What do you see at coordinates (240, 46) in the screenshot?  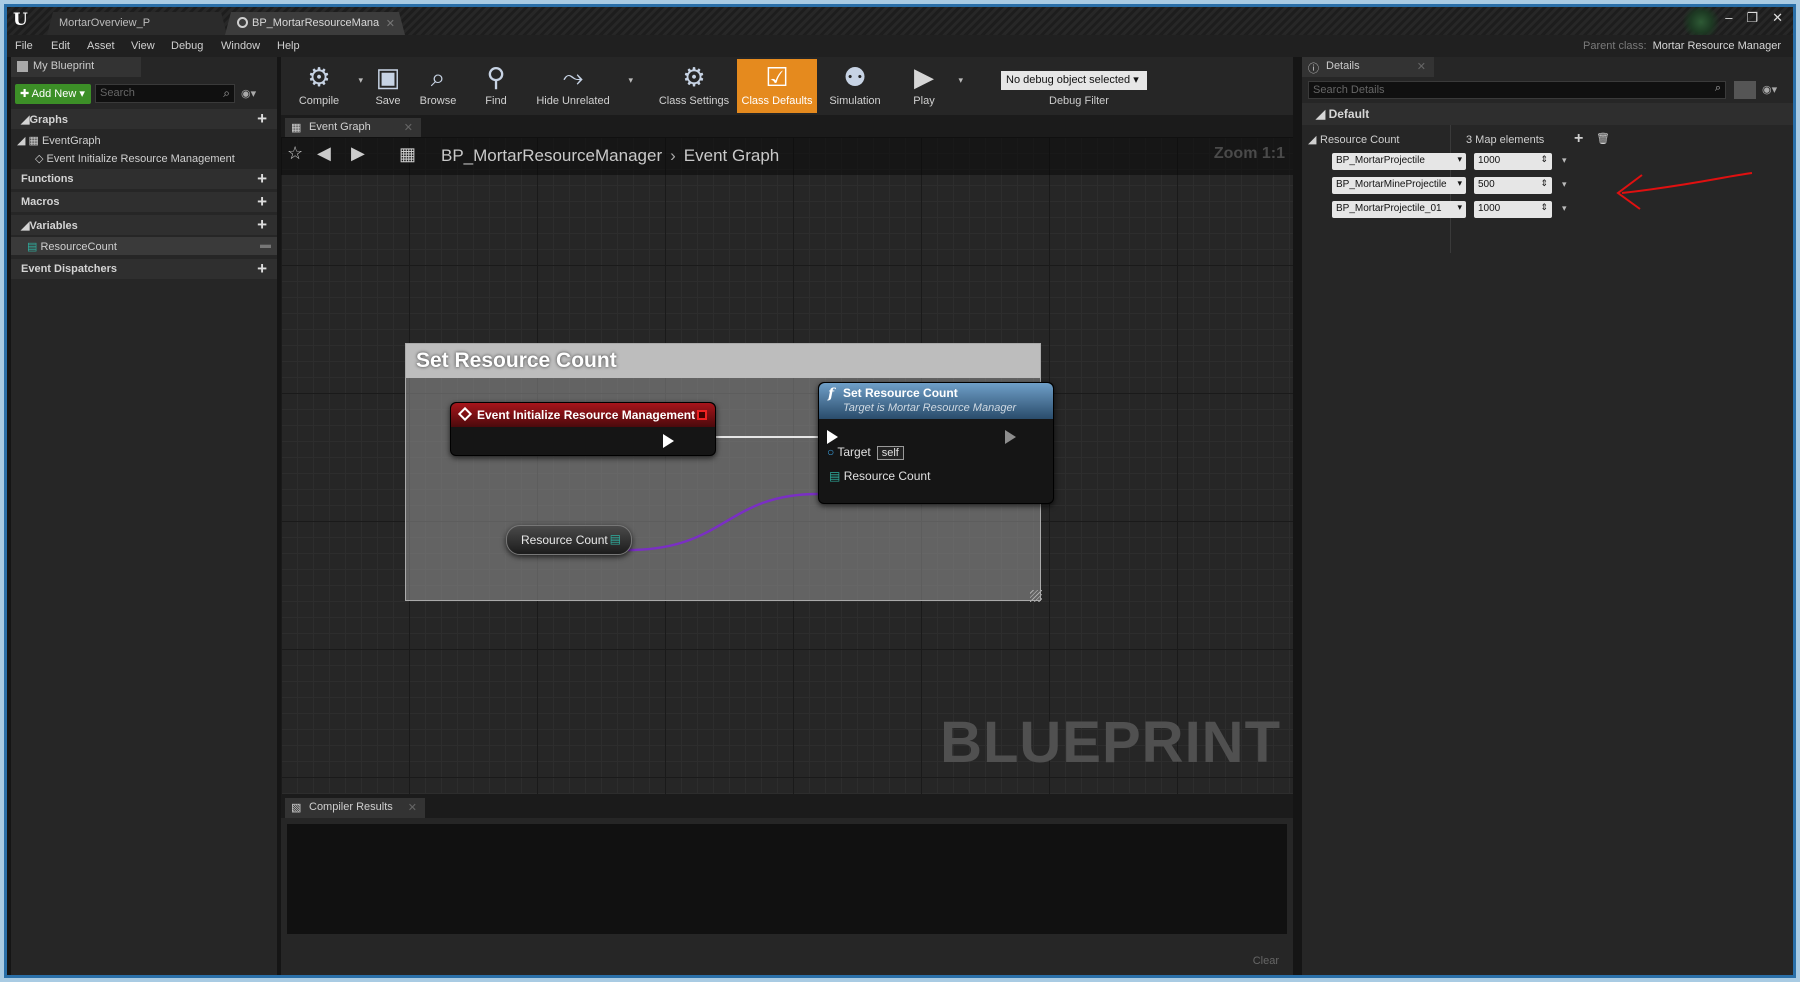 I see `menu-window: Window` at bounding box center [240, 46].